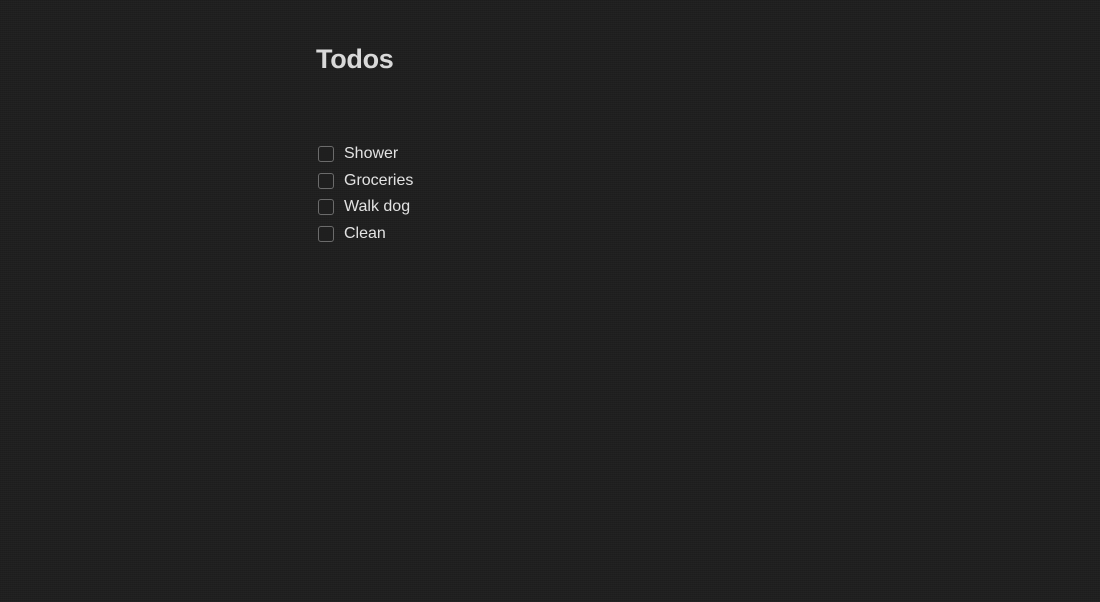 The image size is (1100, 602). I want to click on todo-item: Groceries, so click(364, 181).